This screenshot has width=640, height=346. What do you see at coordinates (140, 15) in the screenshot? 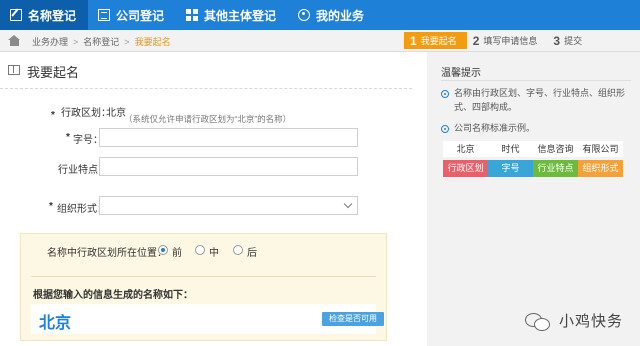
I see `nav-item-label: 公司登记` at bounding box center [140, 15].